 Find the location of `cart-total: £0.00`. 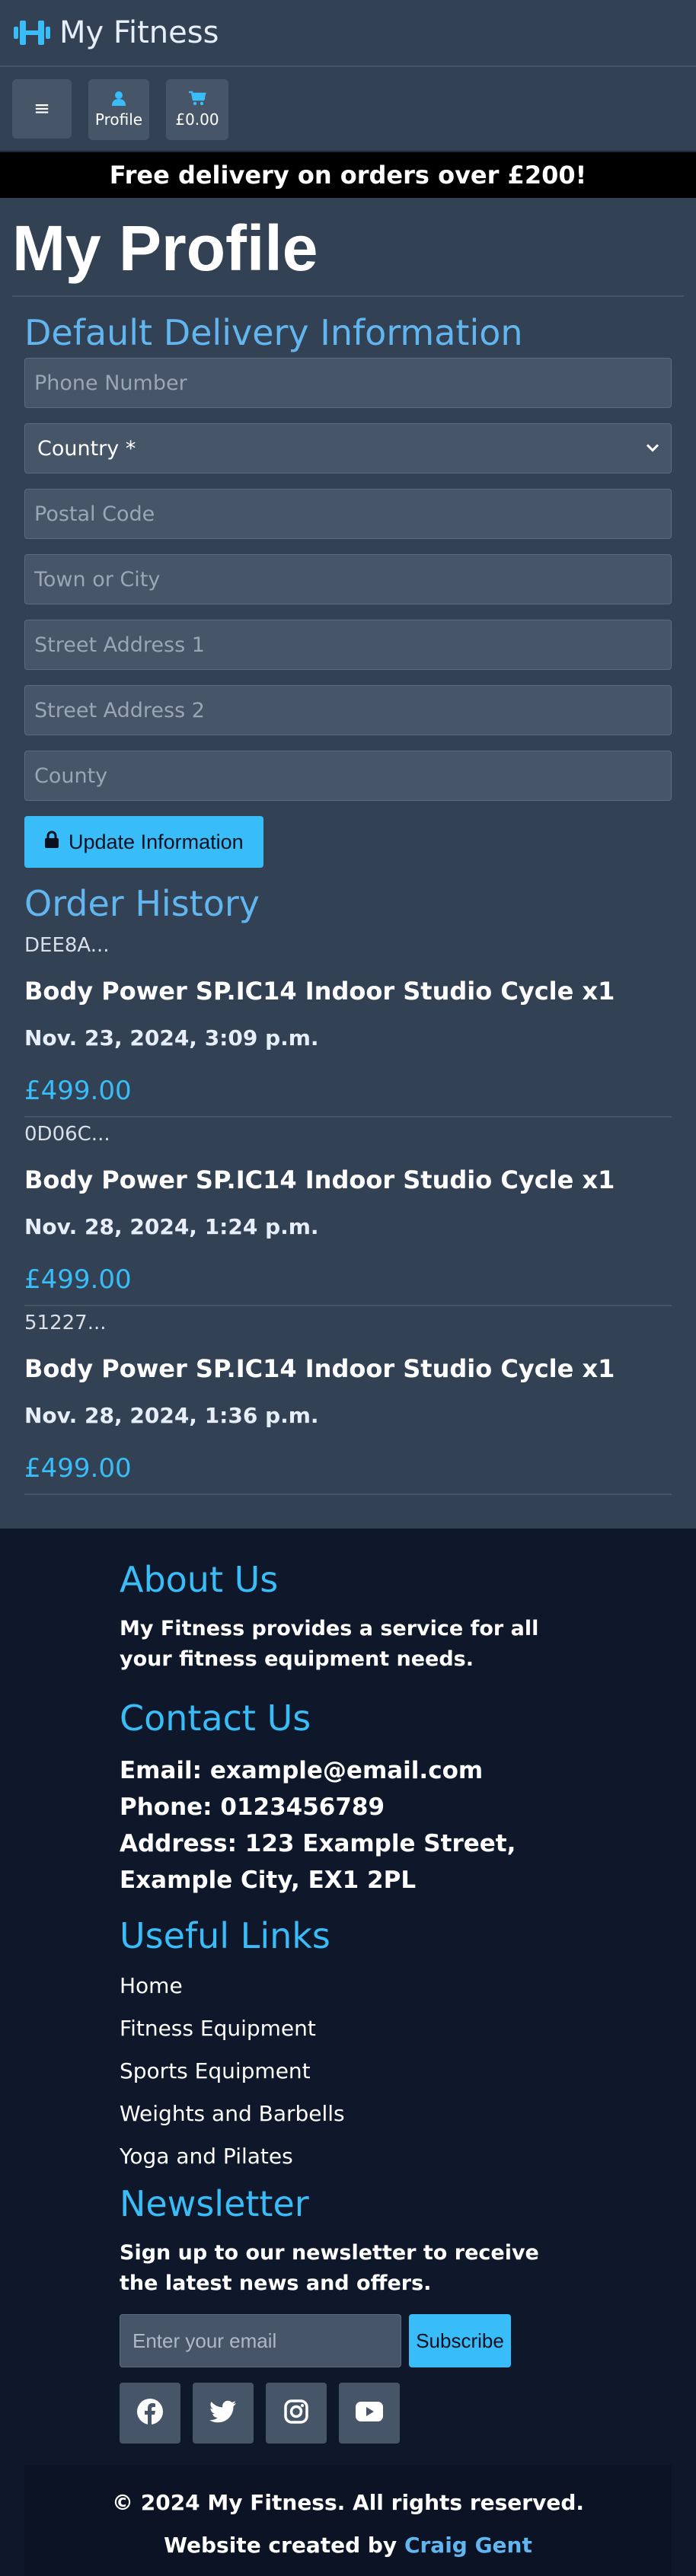

cart-total: £0.00 is located at coordinates (197, 119).